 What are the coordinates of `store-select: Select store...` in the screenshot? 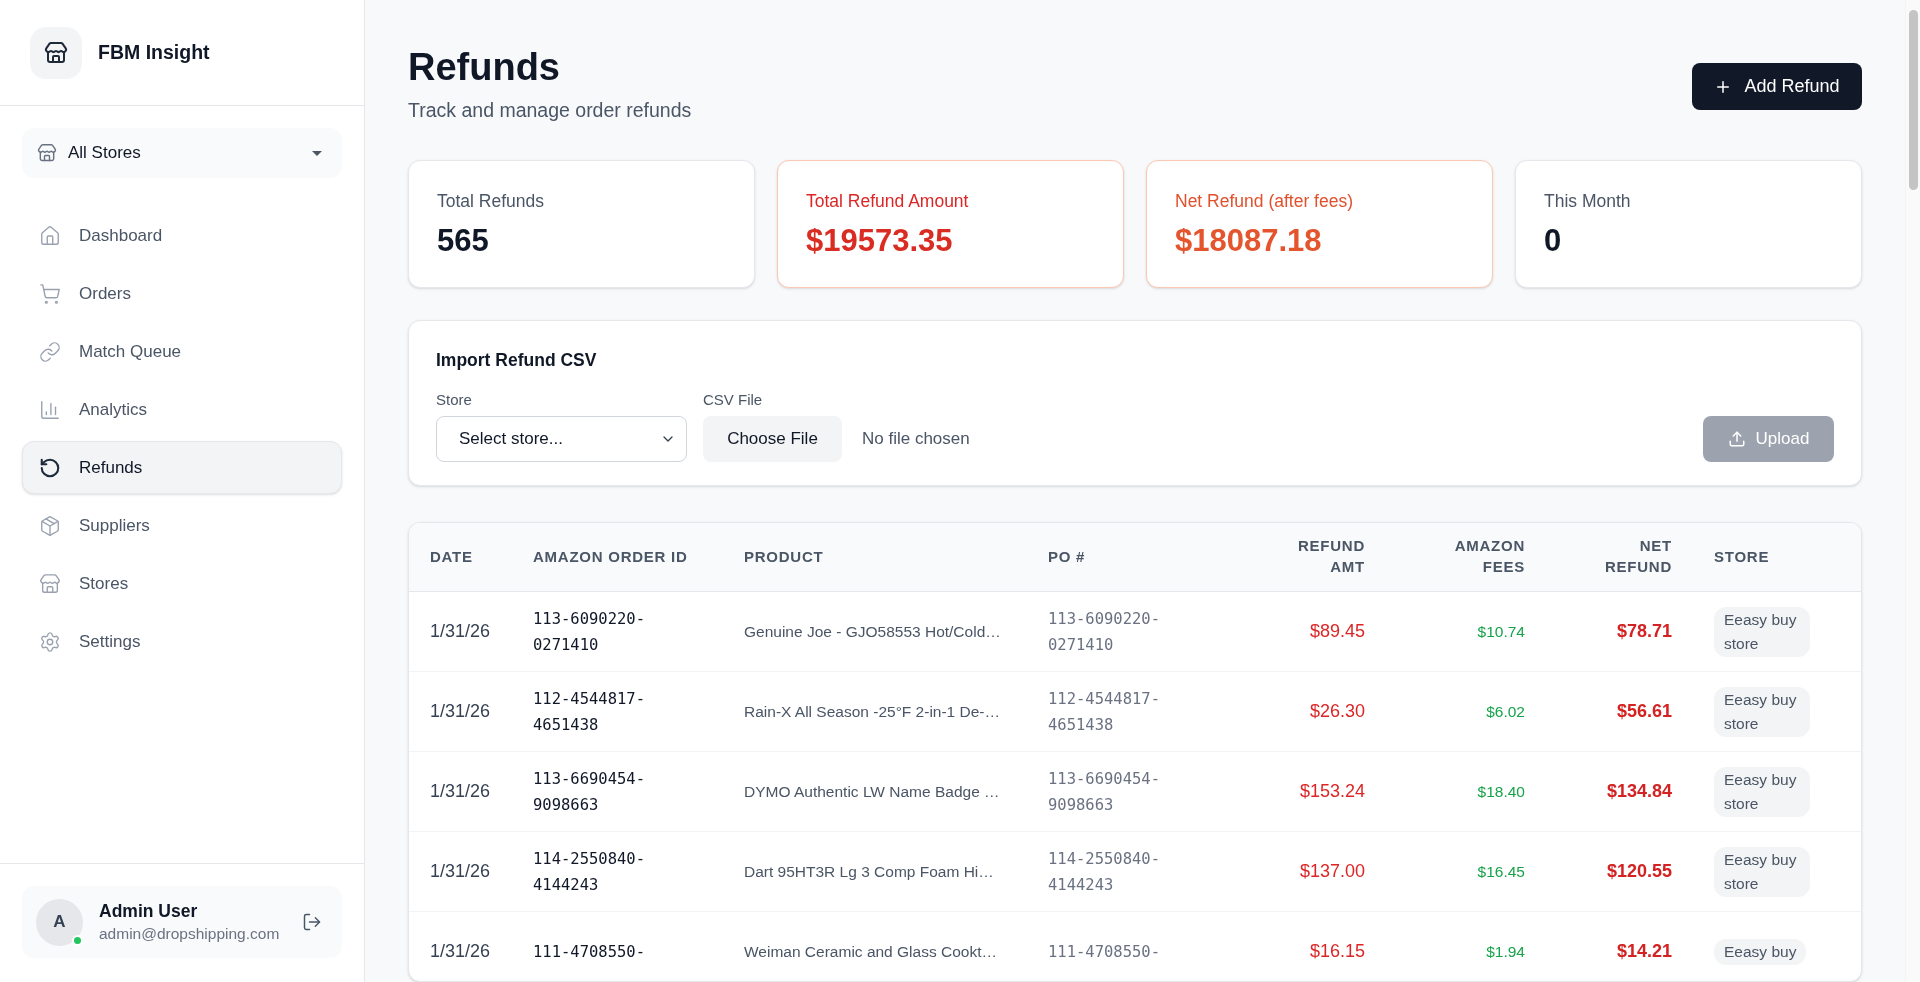 It's located at (561, 439).